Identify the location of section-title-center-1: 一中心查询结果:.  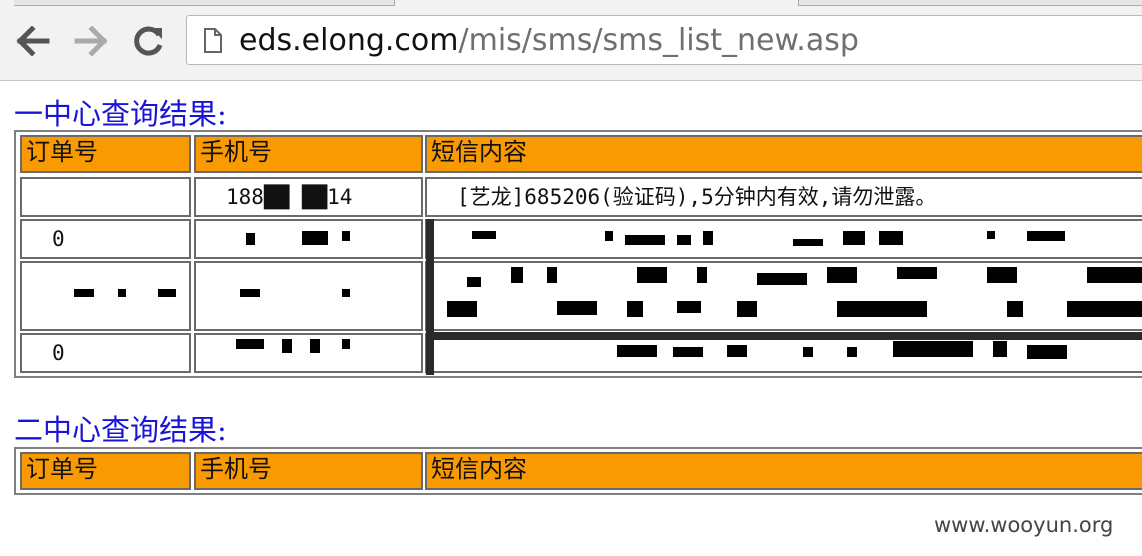
(120, 114).